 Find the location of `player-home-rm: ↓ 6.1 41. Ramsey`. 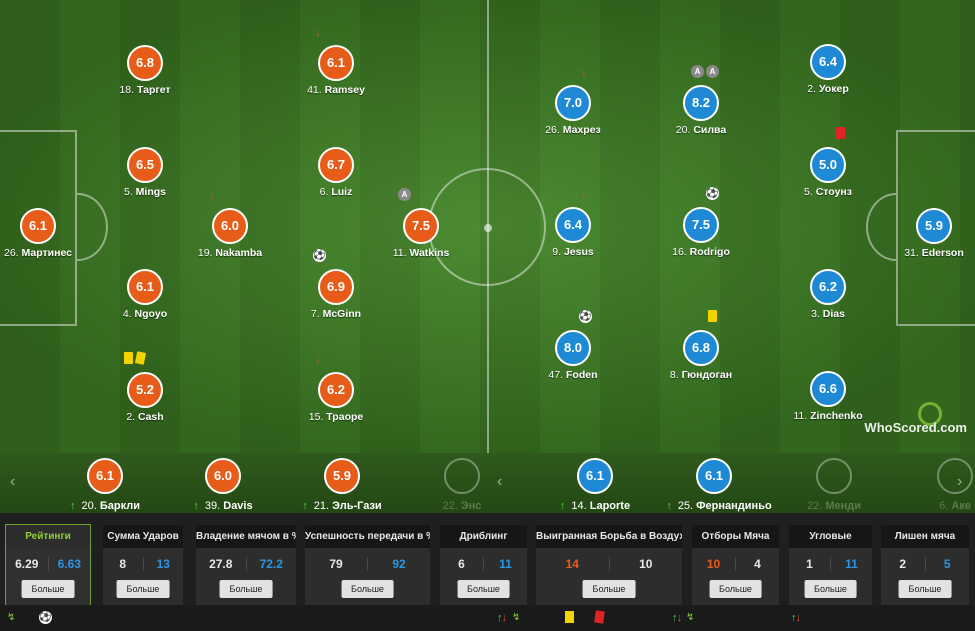

player-home-rm: ↓ 6.1 41. Ramsey is located at coordinates (336, 65).